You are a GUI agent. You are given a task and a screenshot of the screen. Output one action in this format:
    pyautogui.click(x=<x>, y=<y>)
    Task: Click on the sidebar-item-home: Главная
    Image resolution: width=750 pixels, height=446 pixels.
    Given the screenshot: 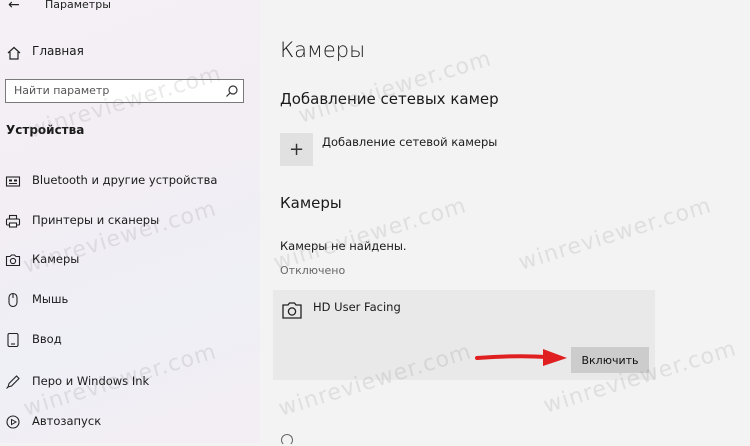 What is the action you would take?
    pyautogui.click(x=130, y=53)
    